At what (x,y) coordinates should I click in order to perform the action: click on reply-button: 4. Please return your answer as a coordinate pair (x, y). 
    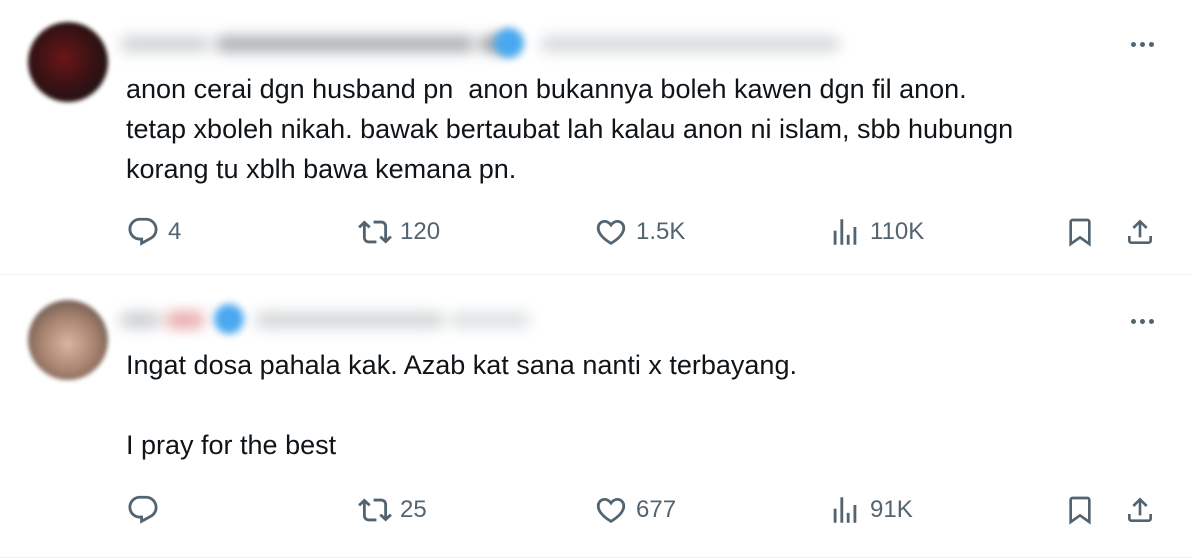
    Looking at the image, I should click on (153, 232).